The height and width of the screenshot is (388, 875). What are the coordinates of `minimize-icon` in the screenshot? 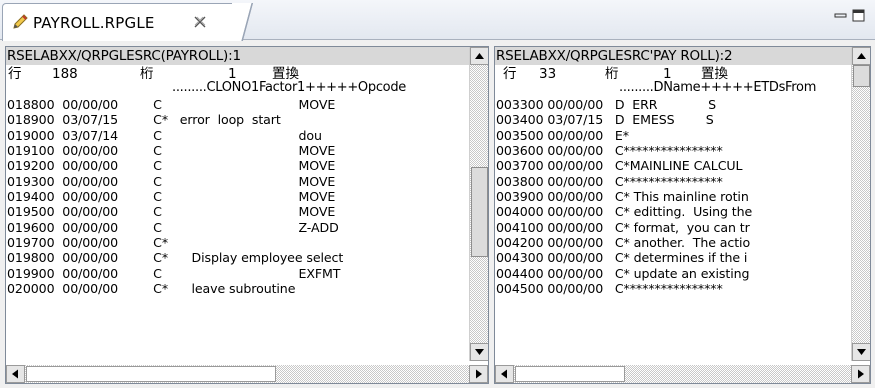 It's located at (840, 15).